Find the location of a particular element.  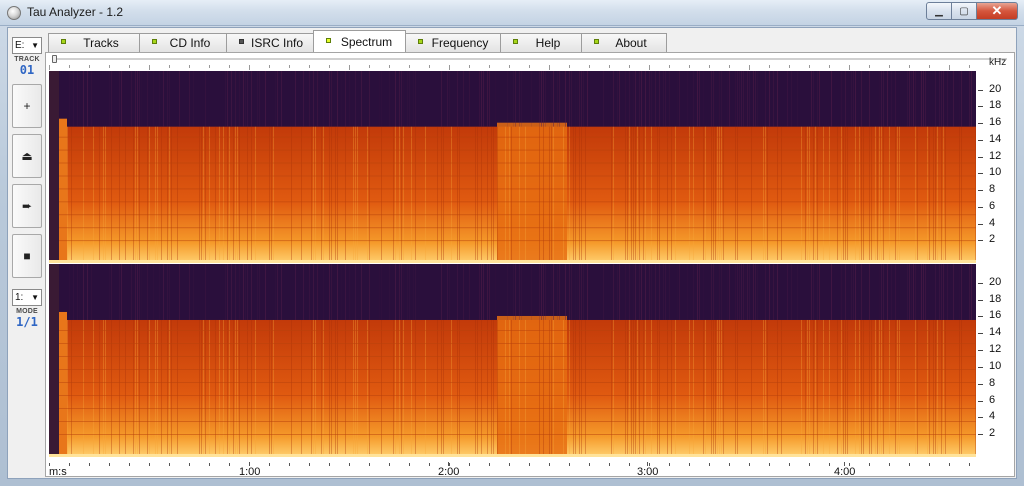

close-button: ✕ is located at coordinates (997, 11).